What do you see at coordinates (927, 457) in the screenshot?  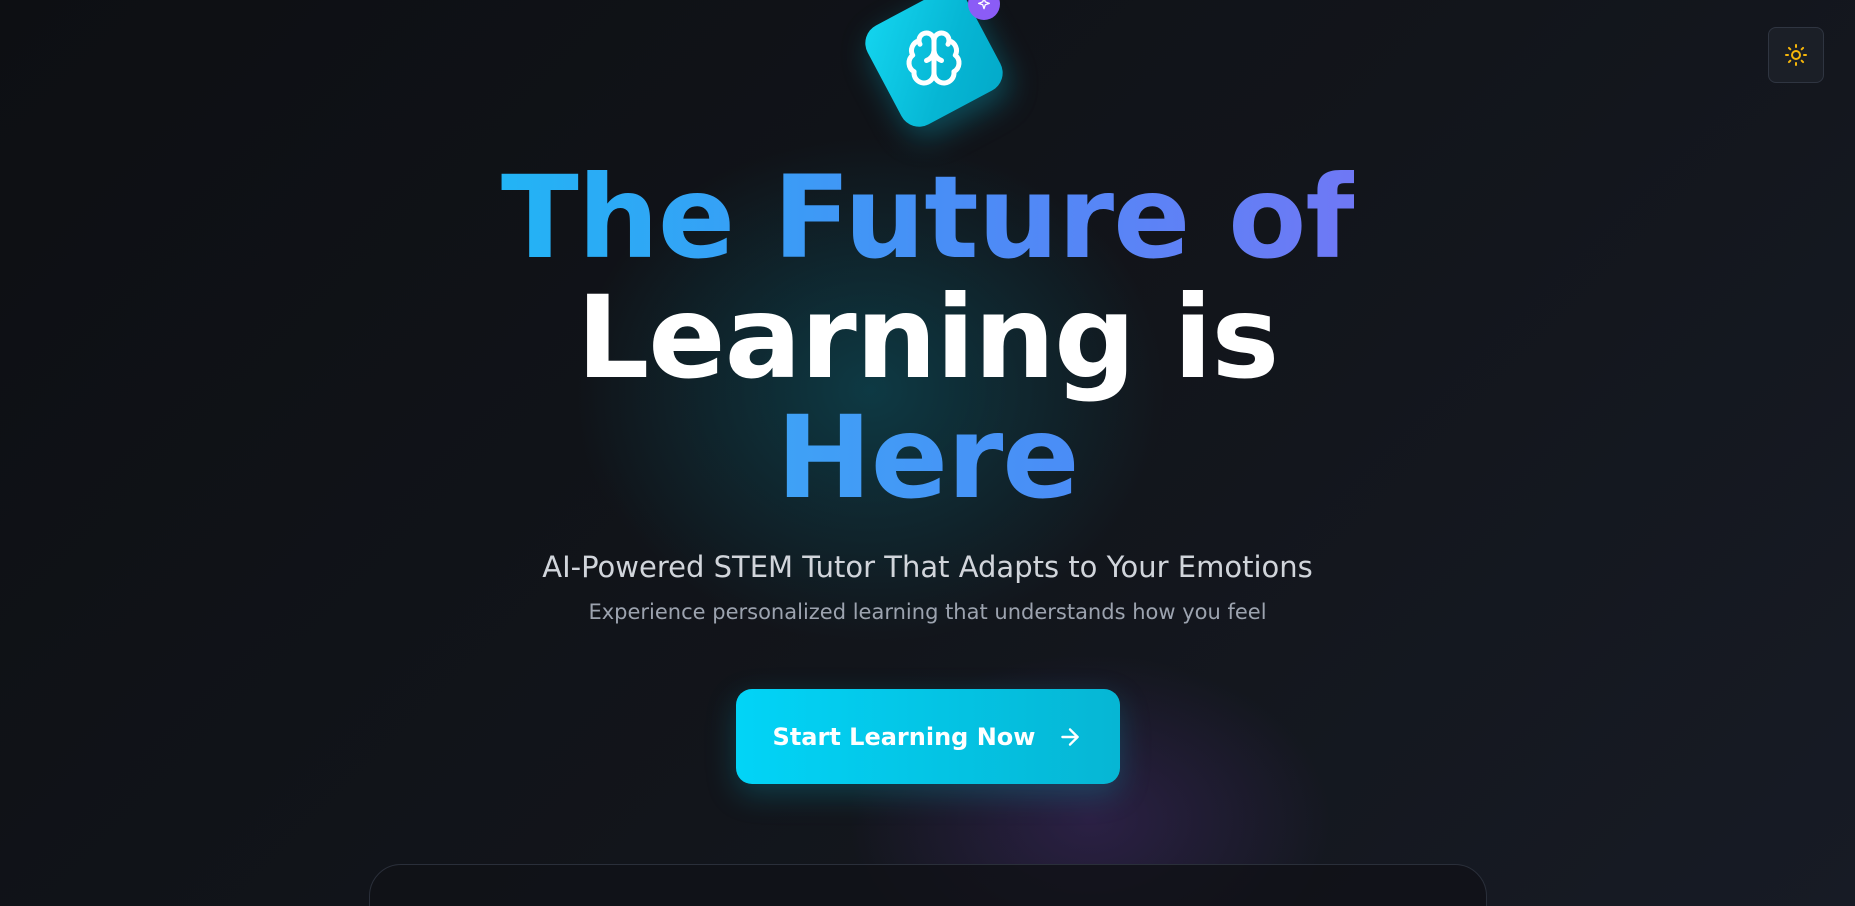 I see `headline-line-3: Here` at bounding box center [927, 457].